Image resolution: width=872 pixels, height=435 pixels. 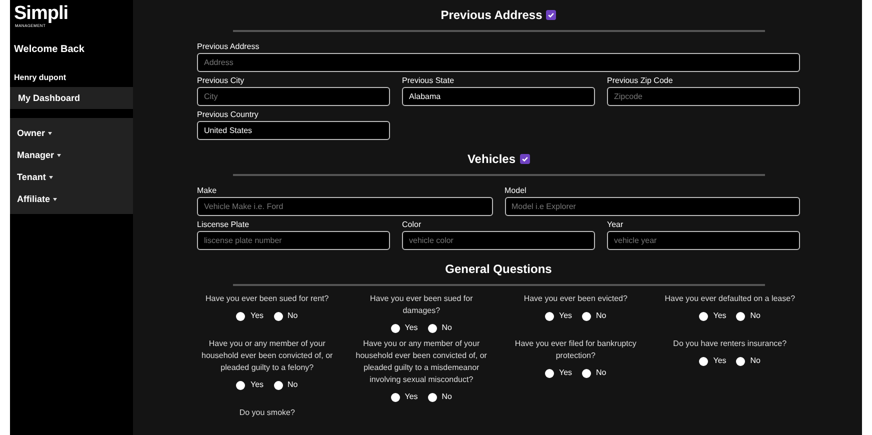 I want to click on input-field: United States, so click(x=293, y=130).